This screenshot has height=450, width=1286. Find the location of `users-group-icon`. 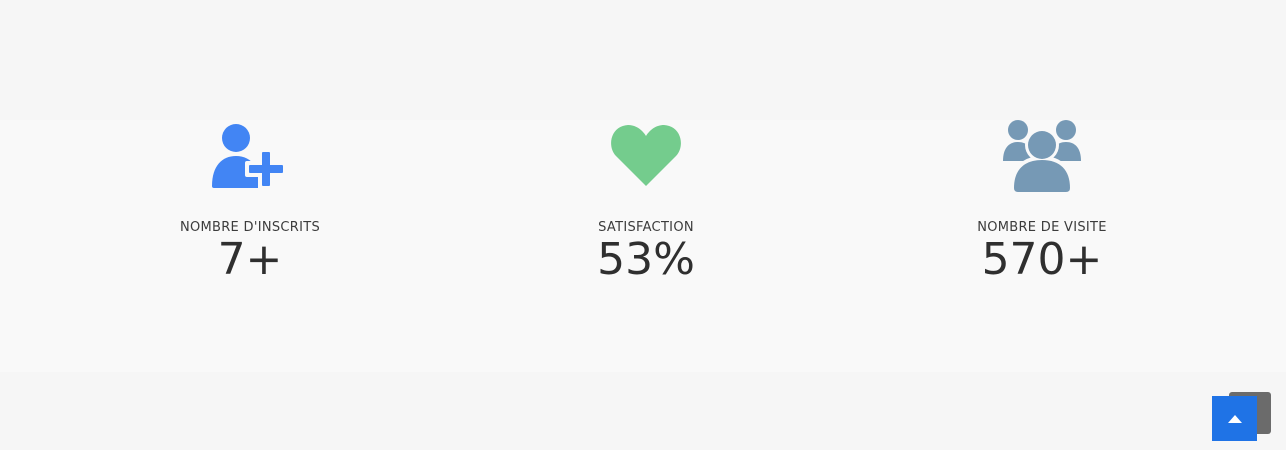

users-group-icon is located at coordinates (1042, 156).